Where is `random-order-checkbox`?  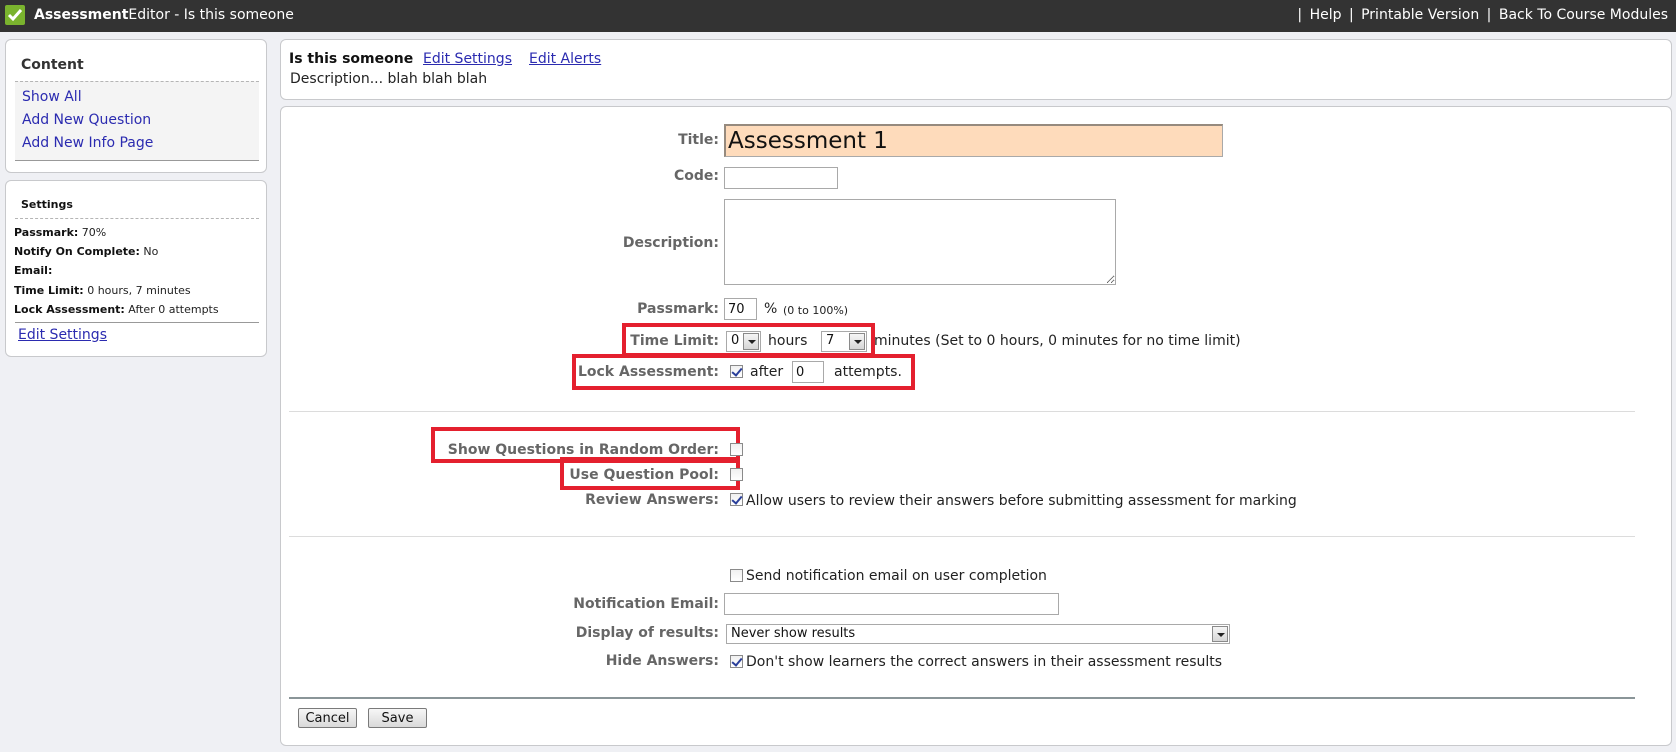 random-order-checkbox is located at coordinates (736, 449).